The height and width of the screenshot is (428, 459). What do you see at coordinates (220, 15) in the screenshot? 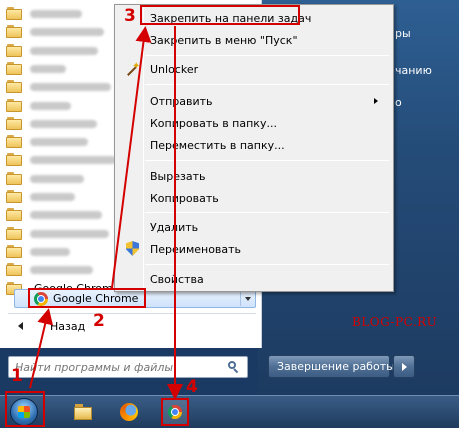
I see `highlight-box-pin-taskbar` at bounding box center [220, 15].